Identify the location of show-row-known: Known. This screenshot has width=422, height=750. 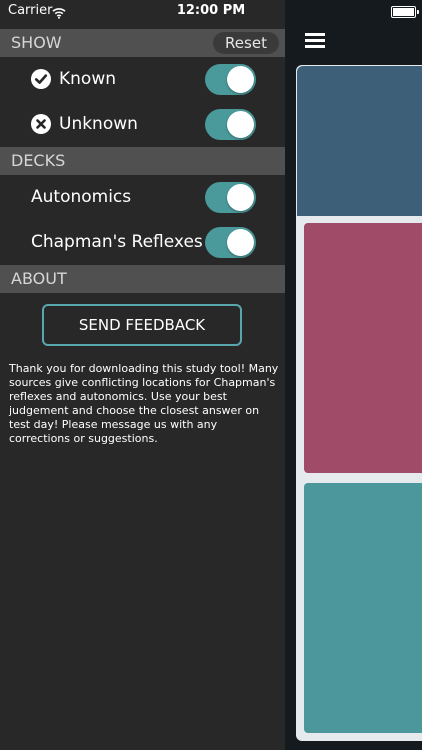
(142, 79).